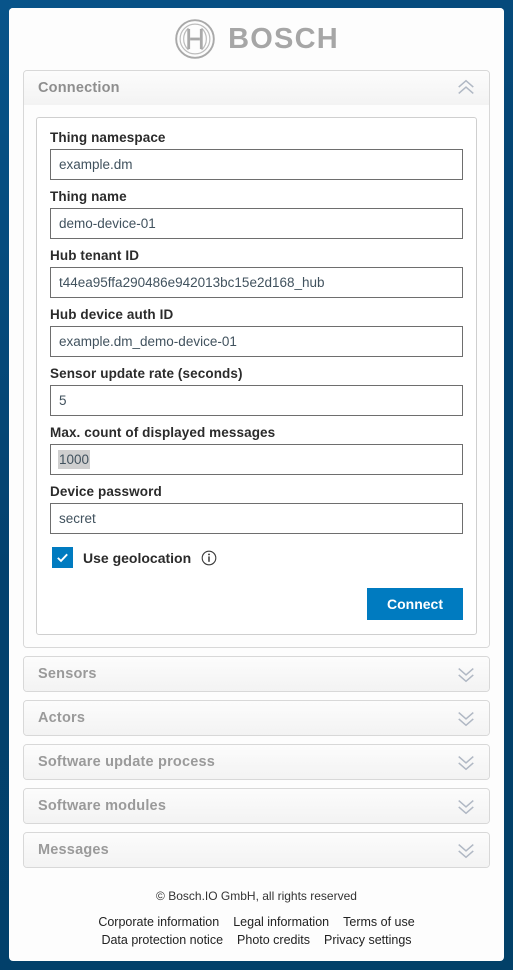 The height and width of the screenshot is (970, 513). I want to click on chevron-double-up-icon, so click(466, 88).